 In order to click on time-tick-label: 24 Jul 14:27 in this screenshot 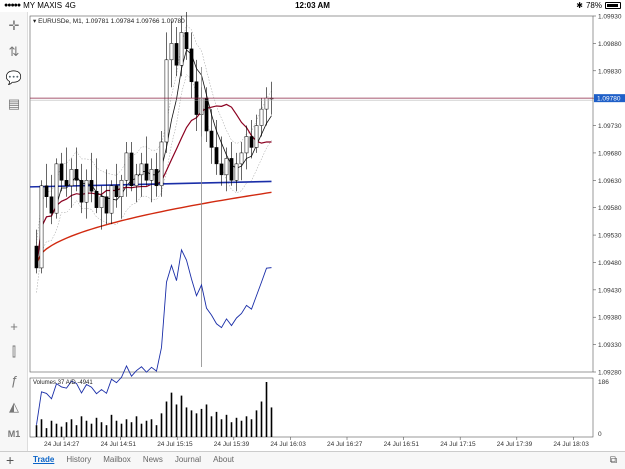, I will do `click(62, 444)`.